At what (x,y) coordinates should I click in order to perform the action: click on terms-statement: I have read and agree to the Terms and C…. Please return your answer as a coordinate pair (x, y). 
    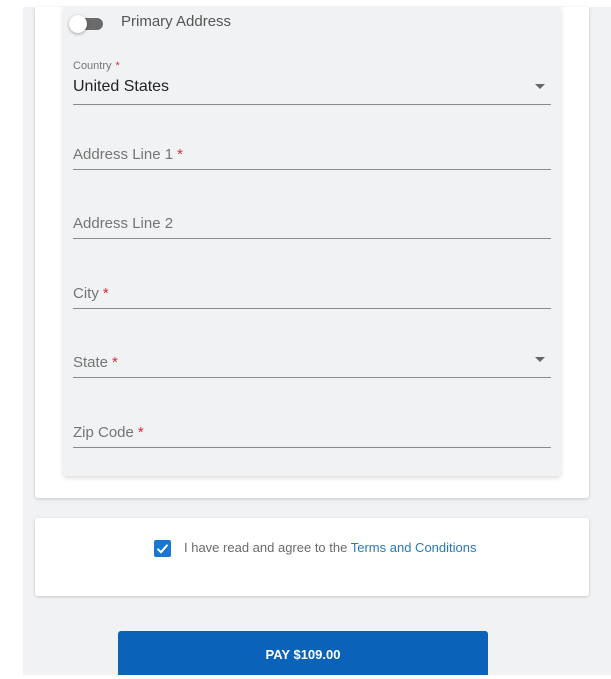
    Looking at the image, I should click on (330, 547).